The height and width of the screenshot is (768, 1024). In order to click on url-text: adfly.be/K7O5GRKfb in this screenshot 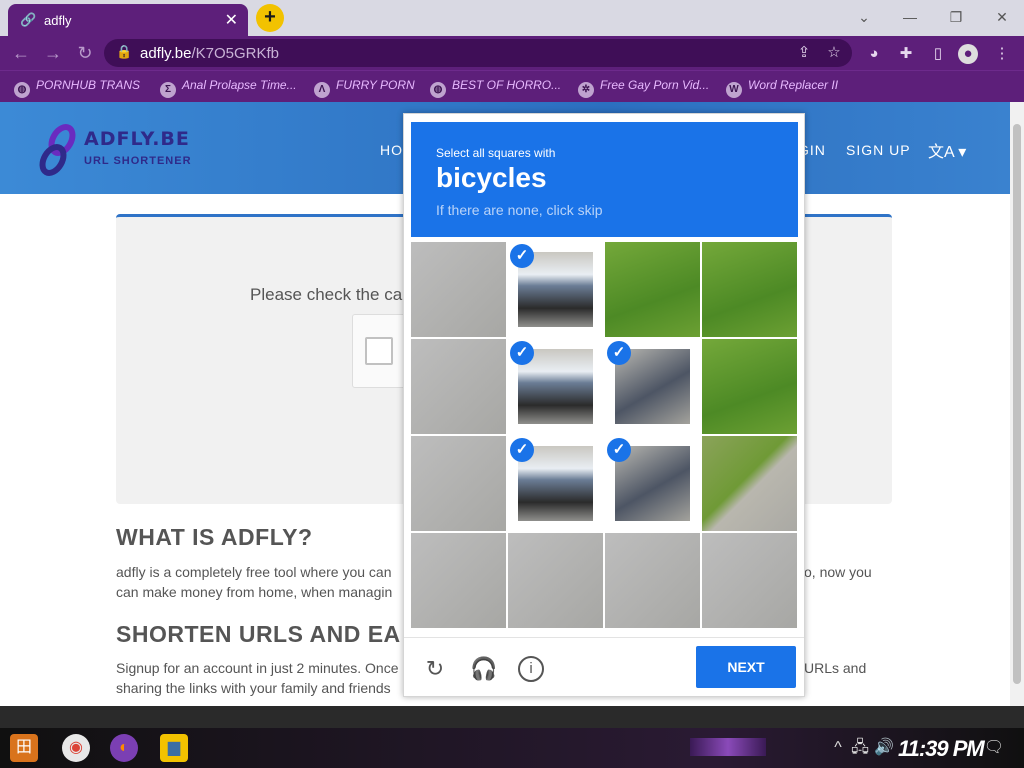, I will do `click(209, 53)`.